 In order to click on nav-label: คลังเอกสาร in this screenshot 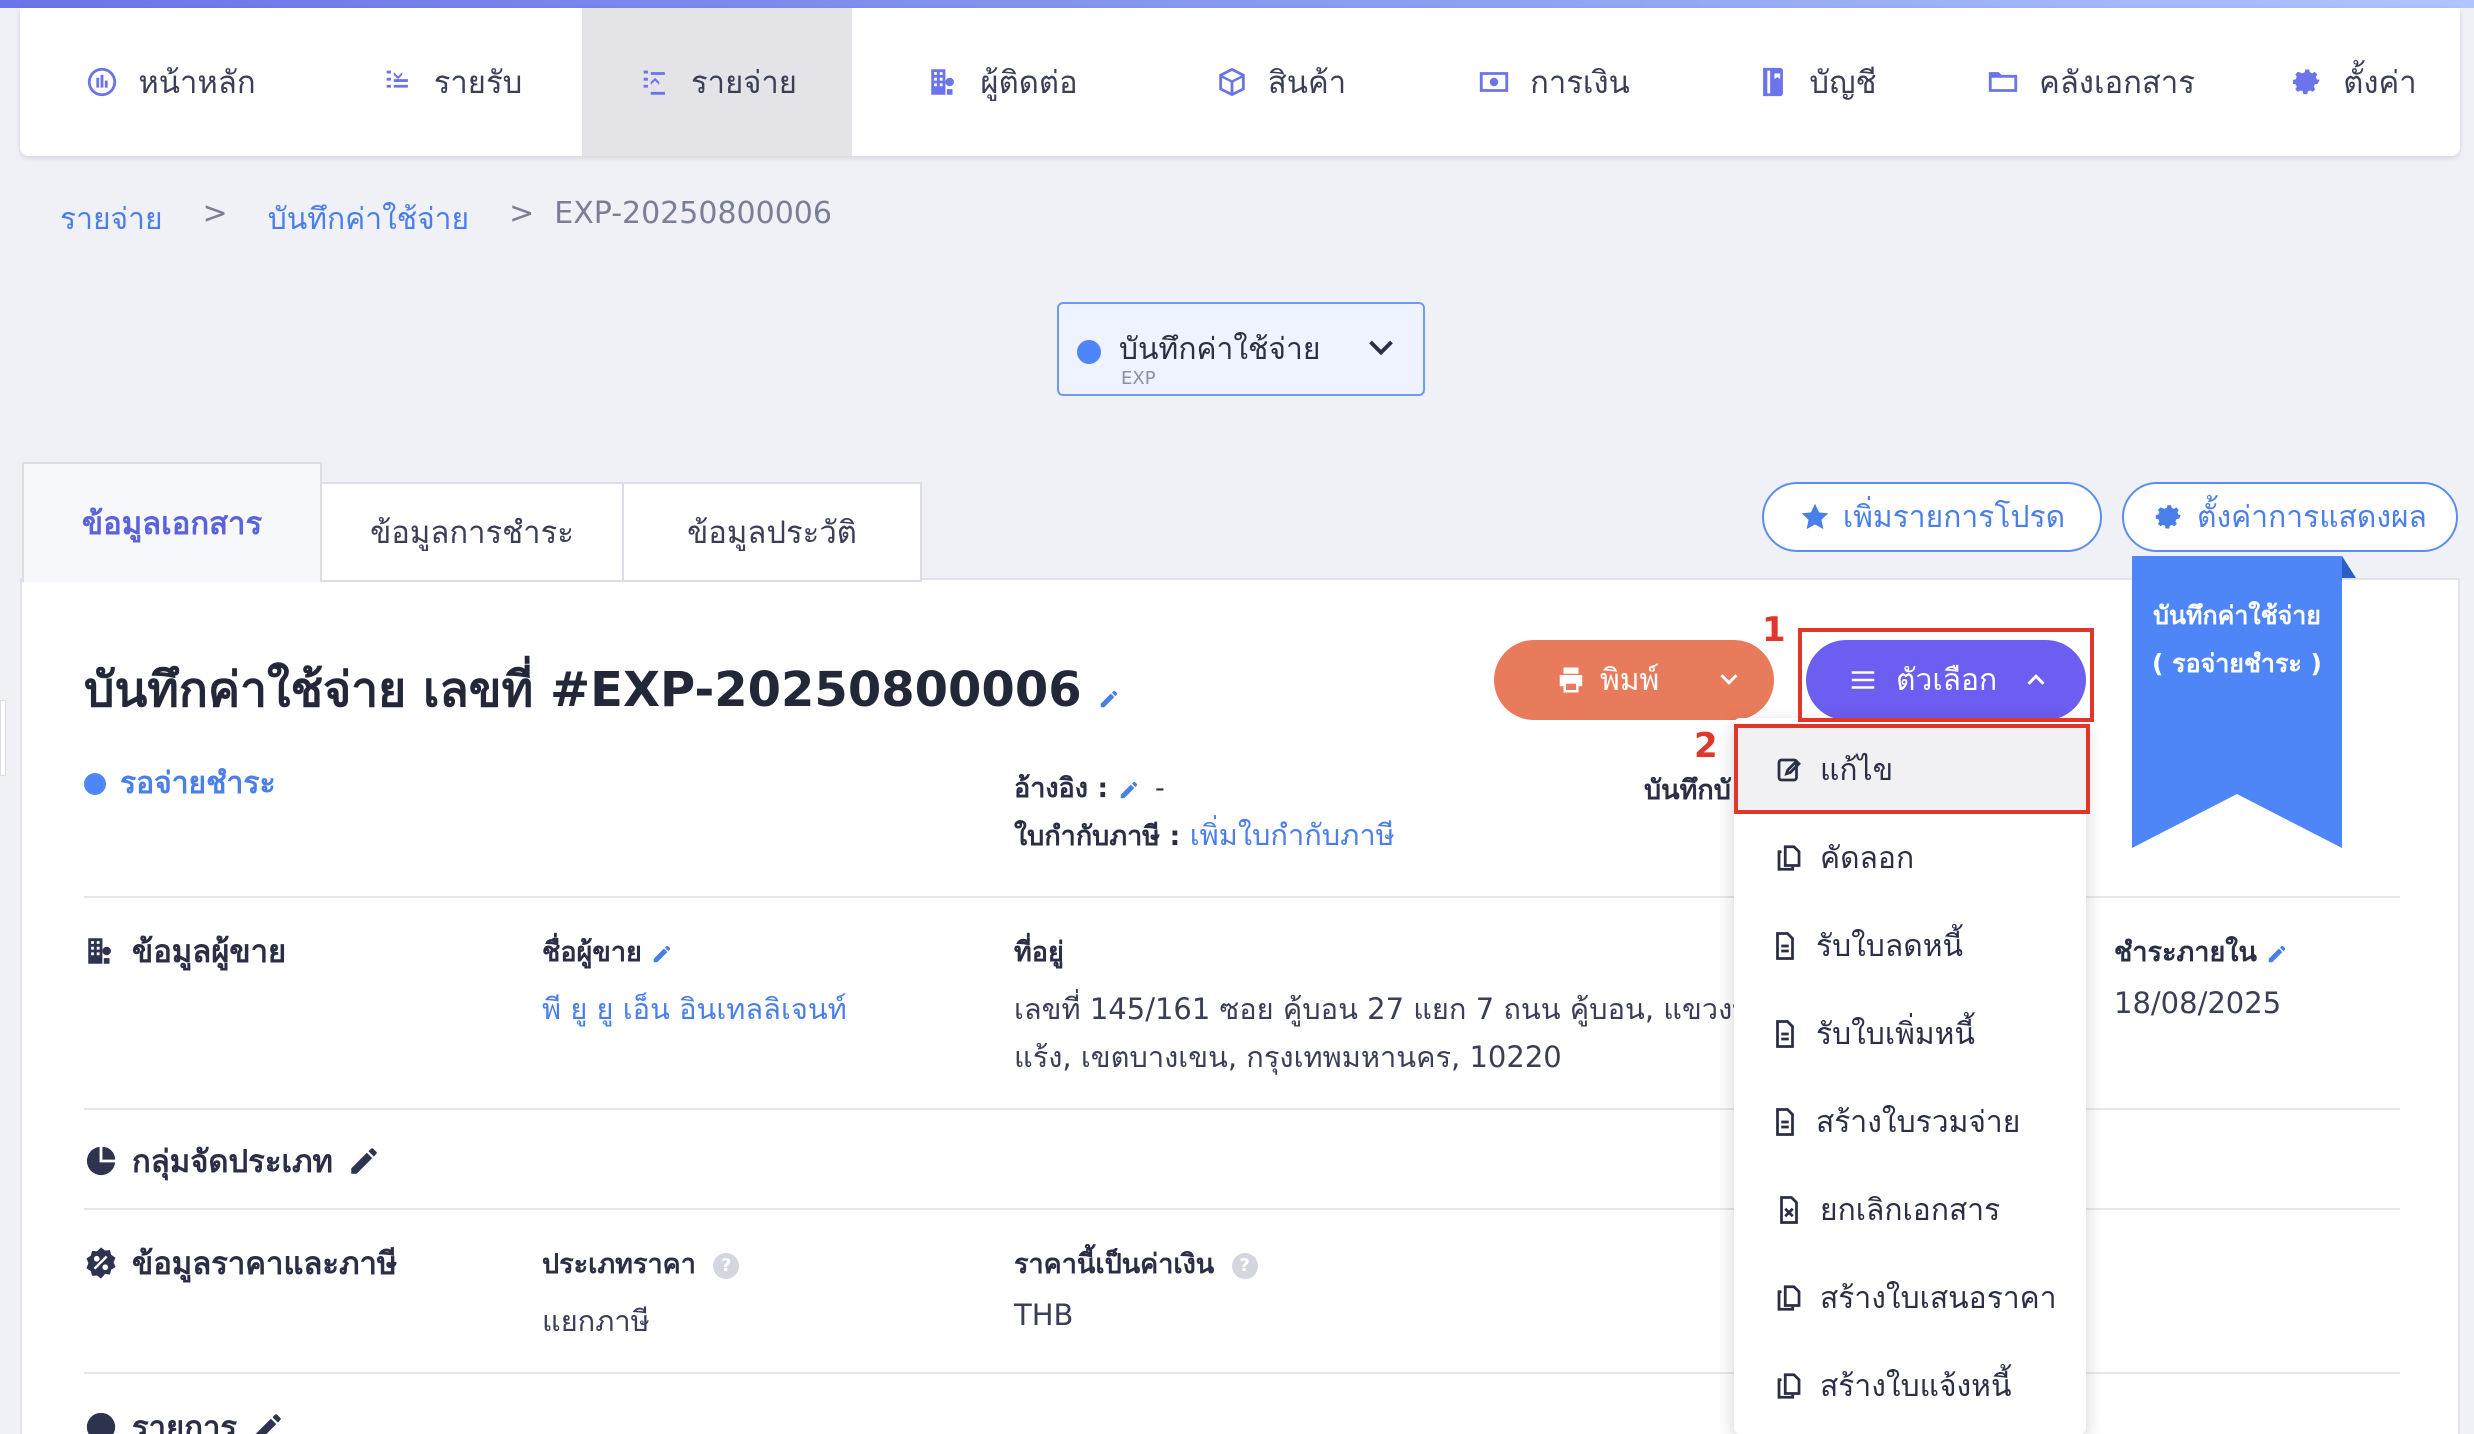, I will do `click(2117, 83)`.